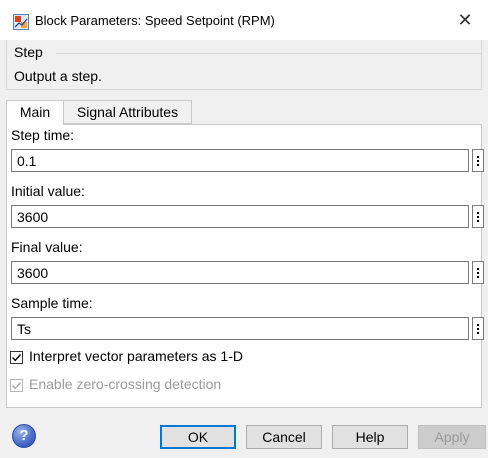 This screenshot has width=488, height=458. Describe the element at coordinates (198, 437) in the screenshot. I see `ok-button: OK` at that location.